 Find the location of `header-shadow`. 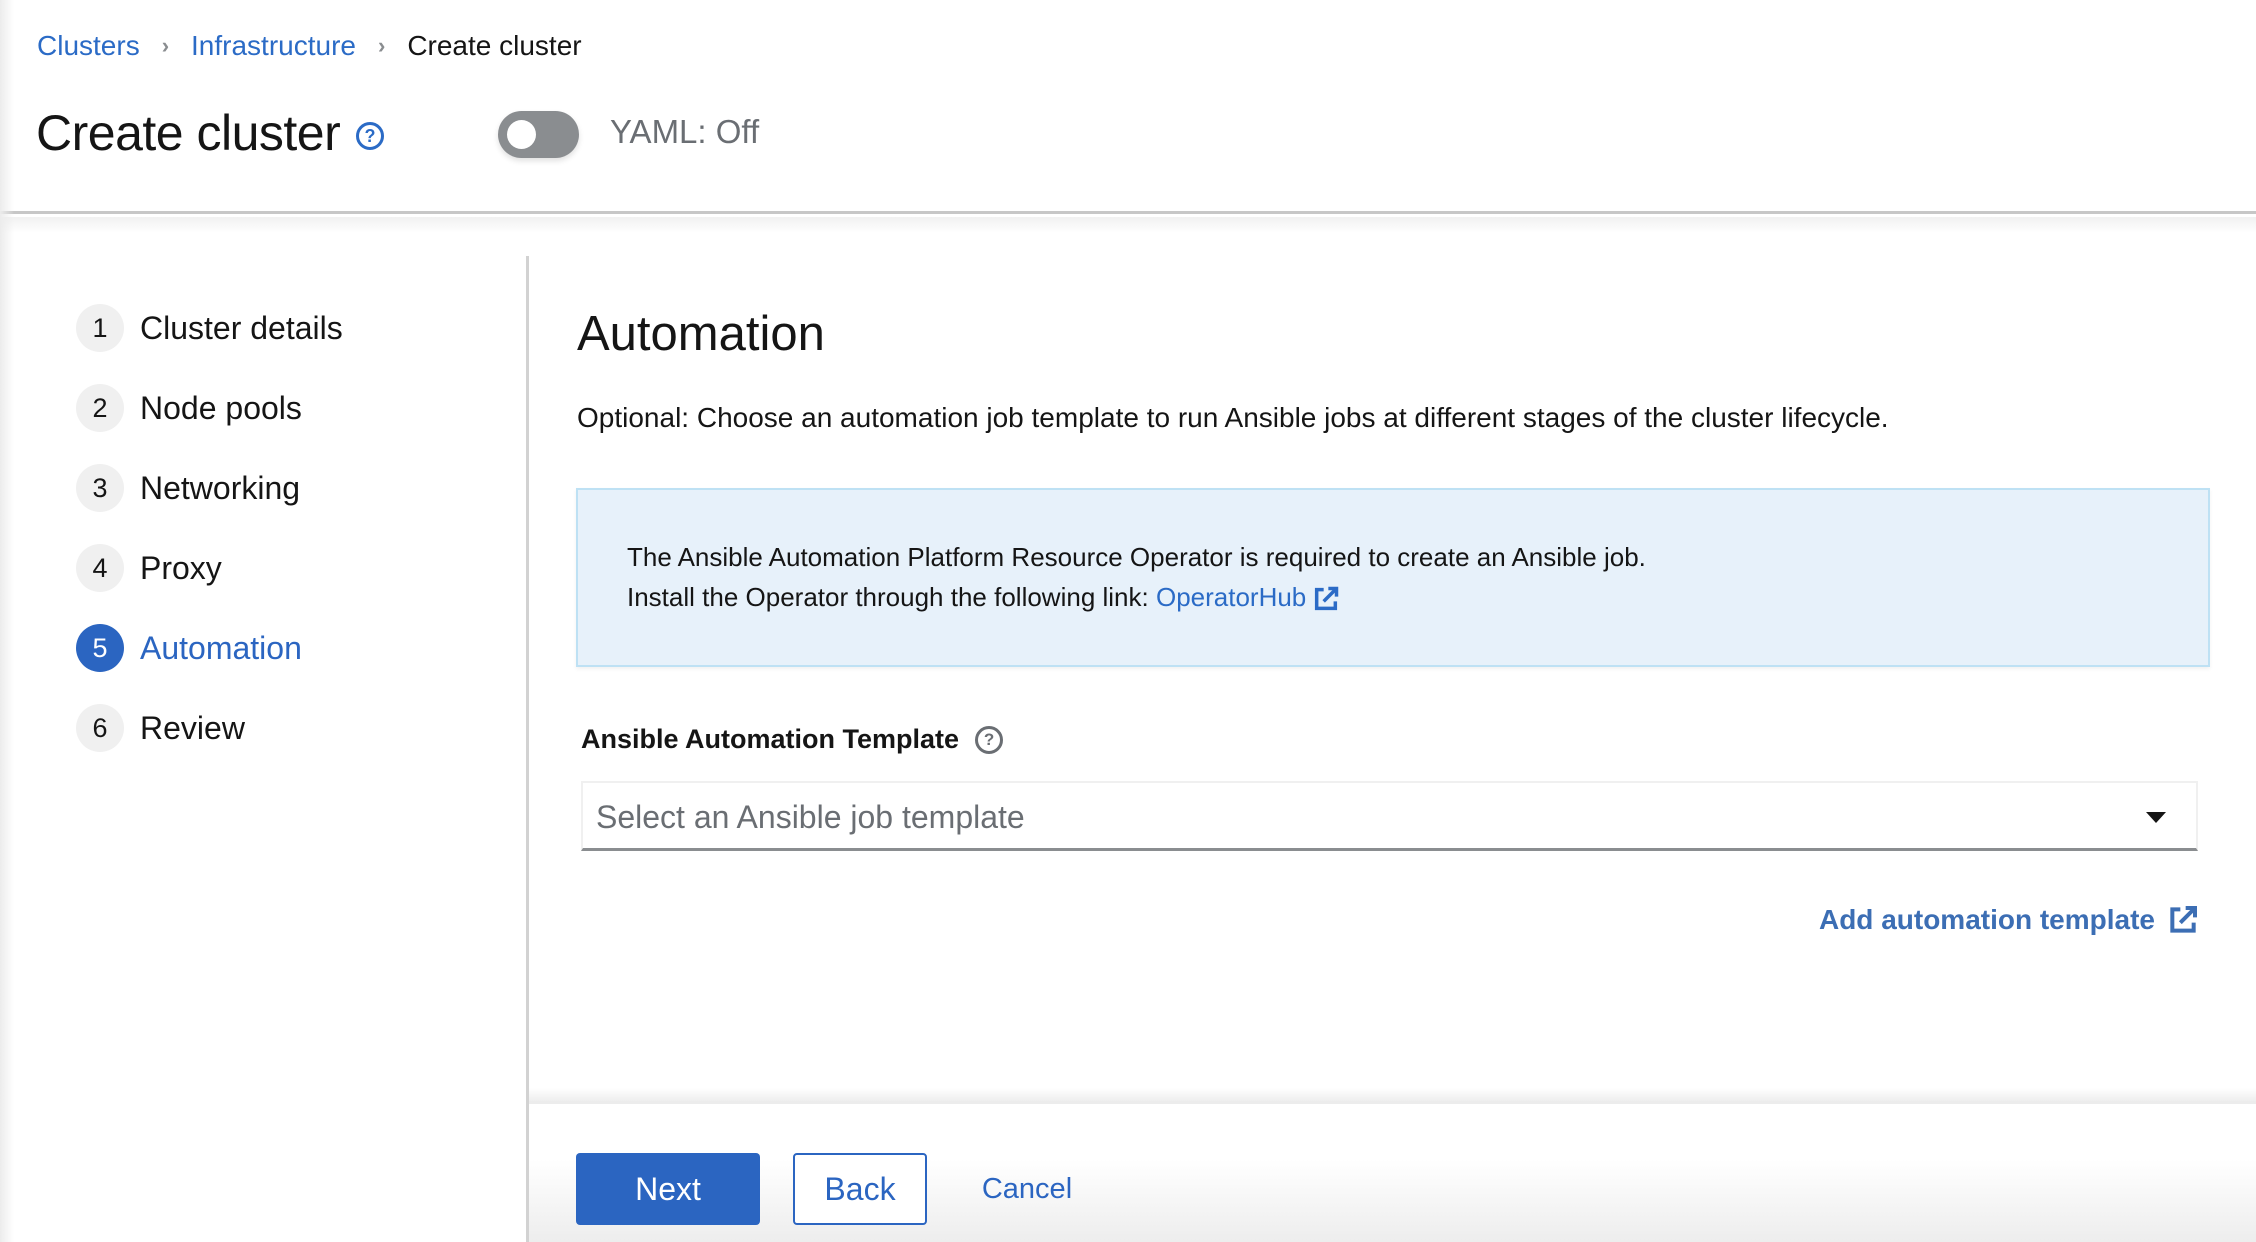

header-shadow is located at coordinates (1128, 225).